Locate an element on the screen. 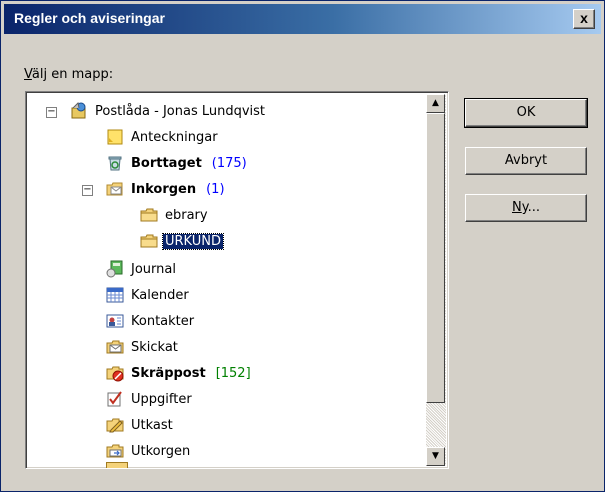  dialog-title: Regler och aviseringar is located at coordinates (89, 18).